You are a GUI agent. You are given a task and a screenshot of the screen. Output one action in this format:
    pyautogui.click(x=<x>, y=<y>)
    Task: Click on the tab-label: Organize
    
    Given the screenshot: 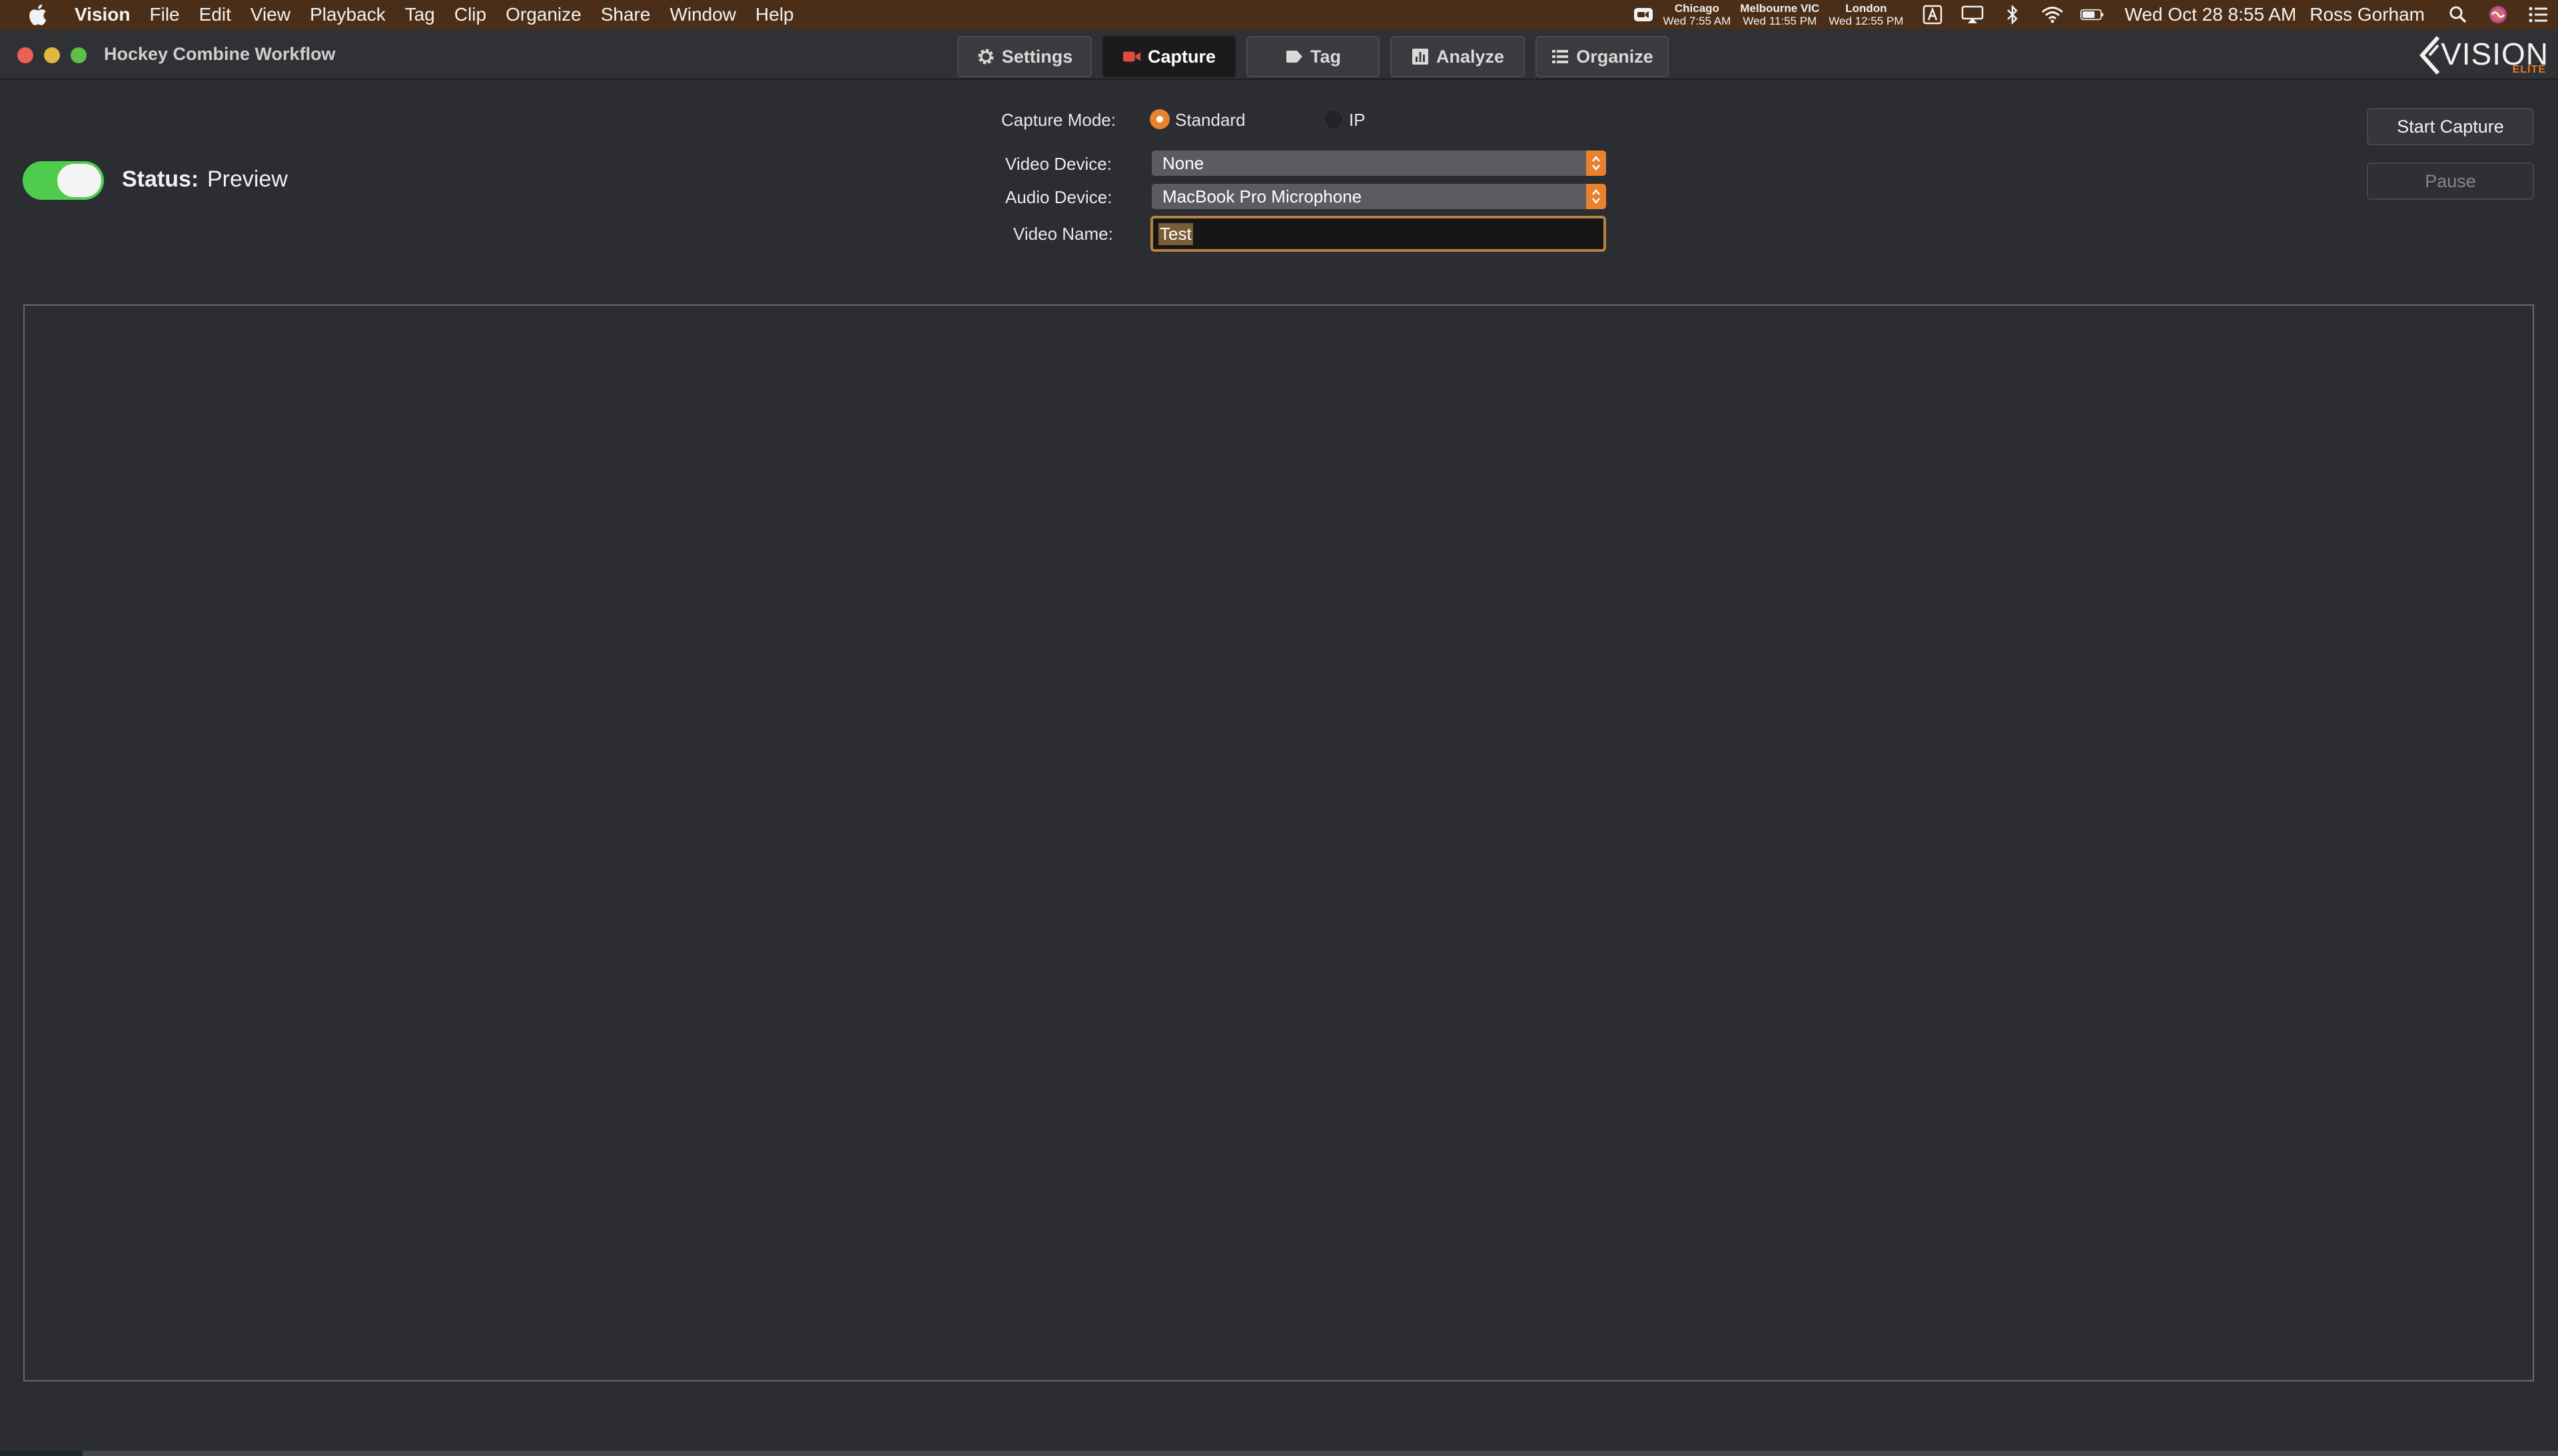 What is the action you would take?
    pyautogui.click(x=1614, y=56)
    